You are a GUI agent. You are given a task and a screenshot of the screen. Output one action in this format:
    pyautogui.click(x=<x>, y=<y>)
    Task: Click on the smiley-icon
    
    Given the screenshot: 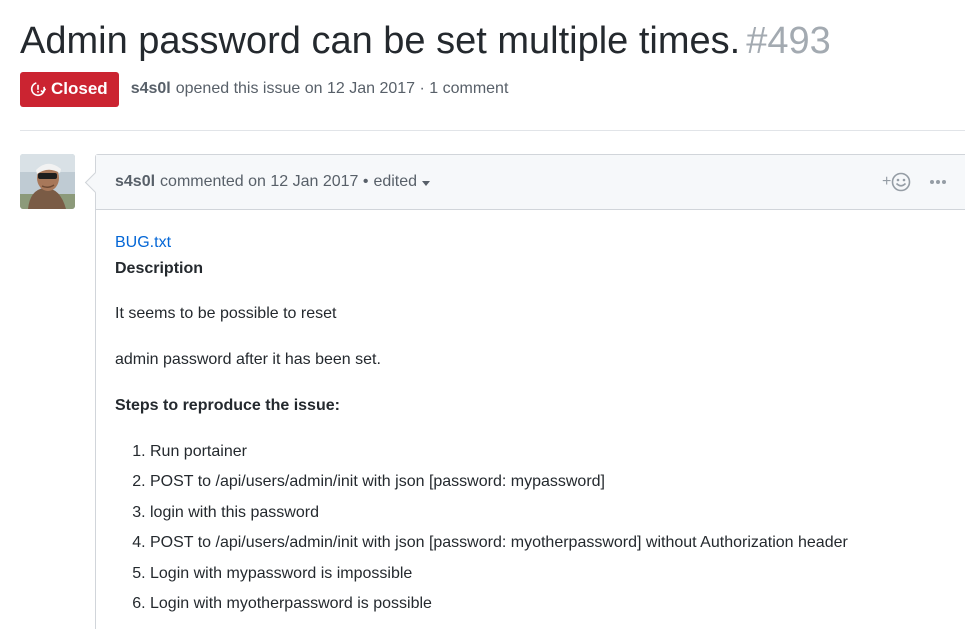 What is the action you would take?
    pyautogui.click(x=901, y=182)
    